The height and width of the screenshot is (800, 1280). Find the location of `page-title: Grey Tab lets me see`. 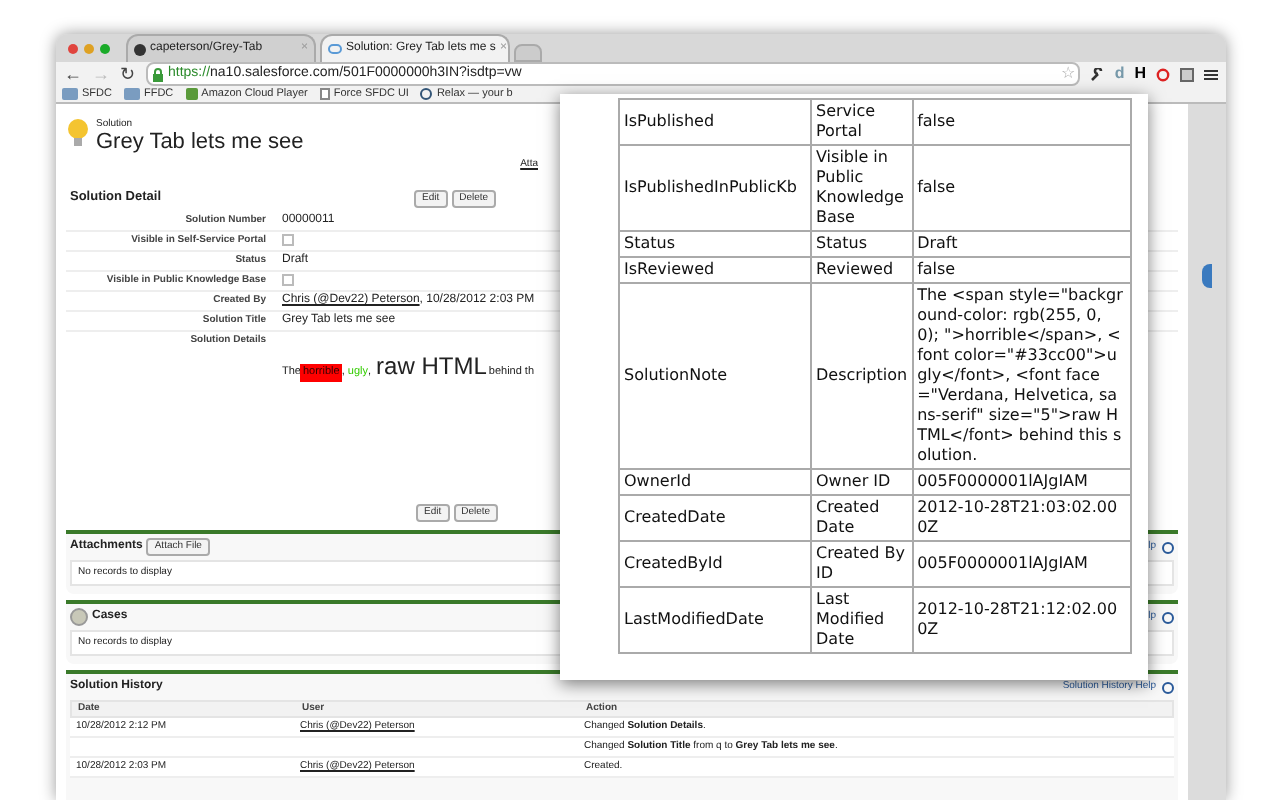

page-title: Grey Tab lets me see is located at coordinates (200, 143).